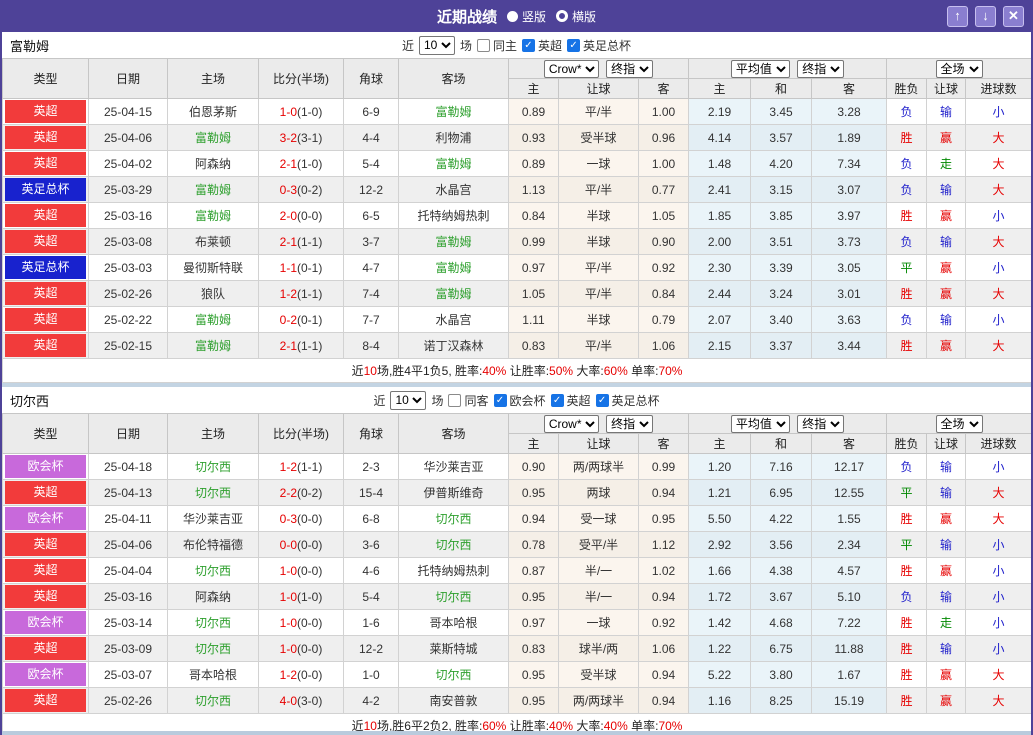  Describe the element at coordinates (598, 241) in the screenshot. I see `crow-handicap: 半球` at that location.